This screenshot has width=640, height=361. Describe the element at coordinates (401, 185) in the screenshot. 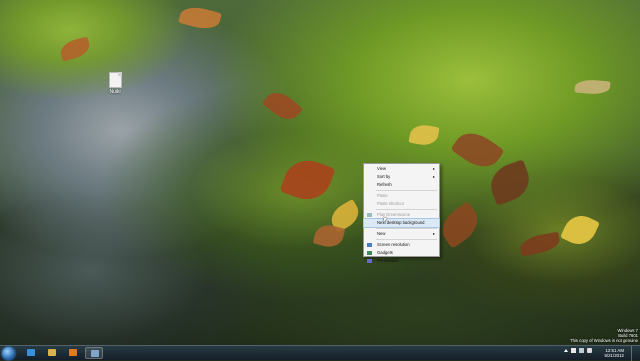

I see `menu-item-refresh: Refresh` at that location.